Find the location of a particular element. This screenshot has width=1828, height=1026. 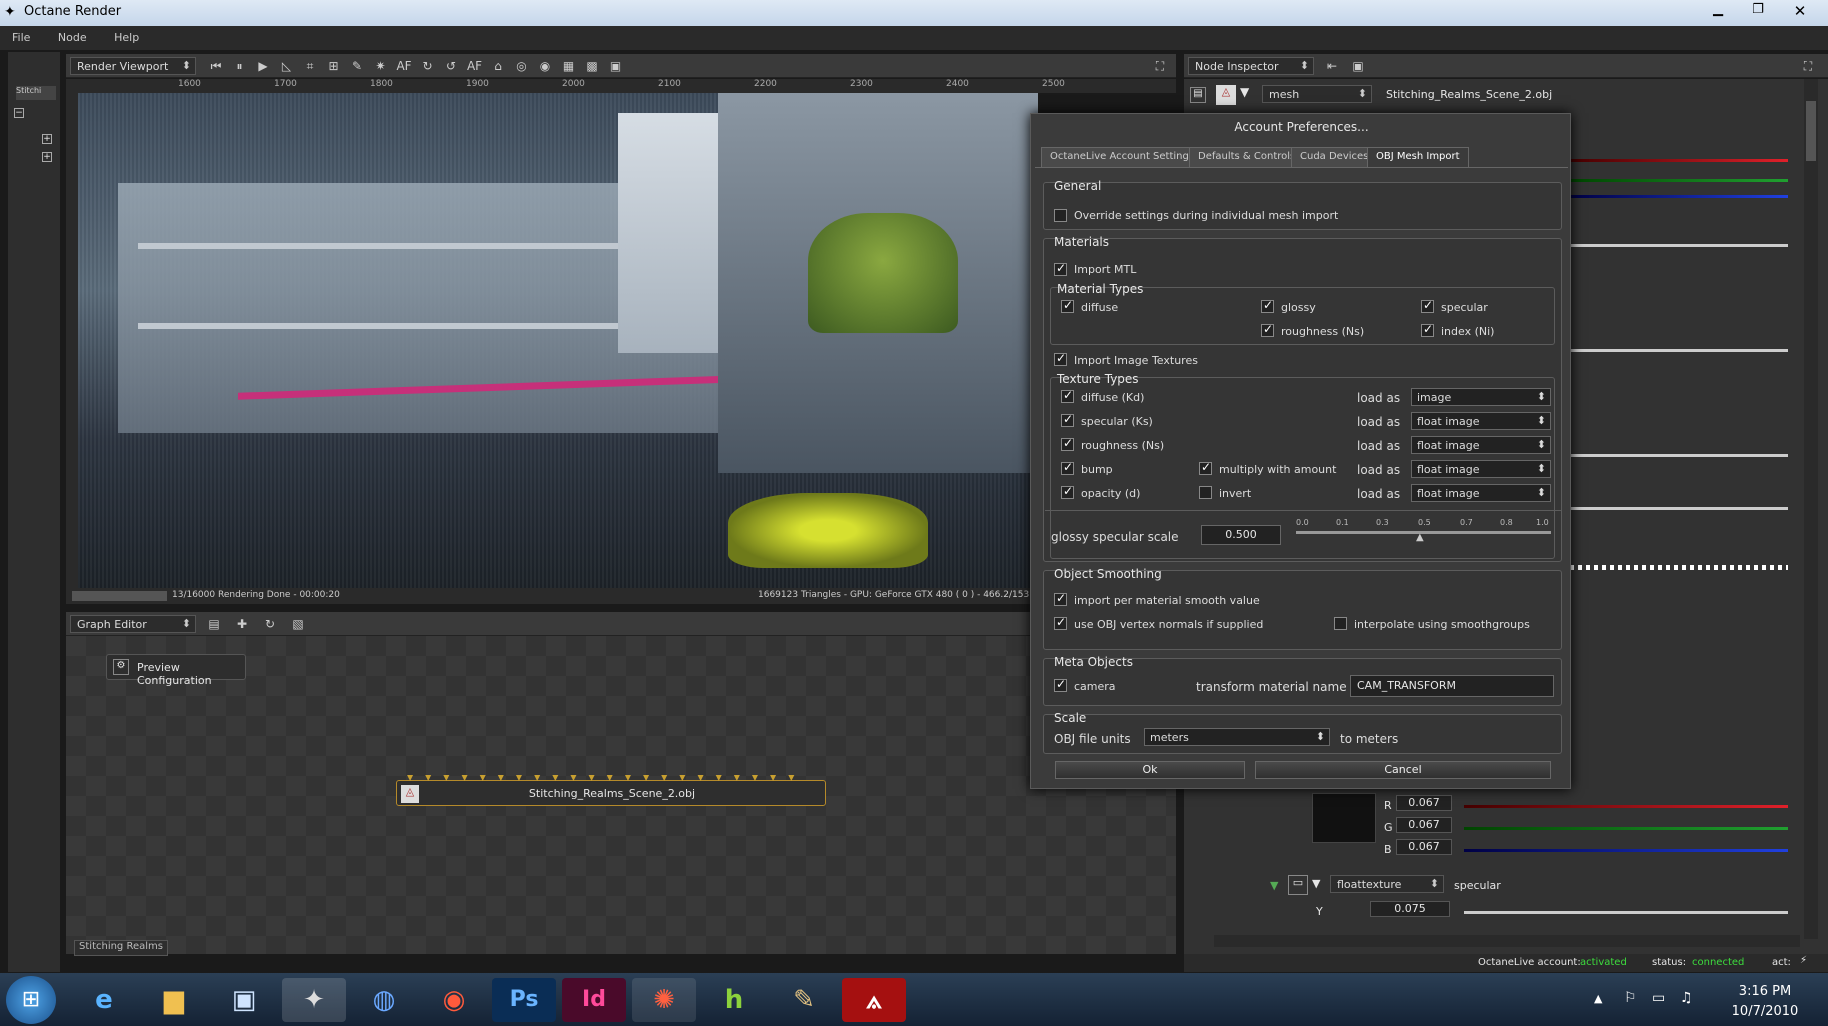

tex-specular-load-select: float image is located at coordinates (1481, 421).